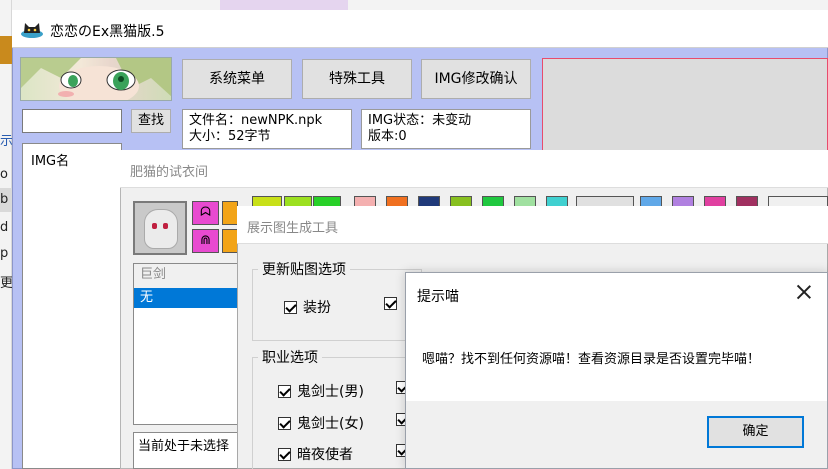  What do you see at coordinates (330, 392) in the screenshot?
I see `job-label: 鬼剑士(男)` at bounding box center [330, 392].